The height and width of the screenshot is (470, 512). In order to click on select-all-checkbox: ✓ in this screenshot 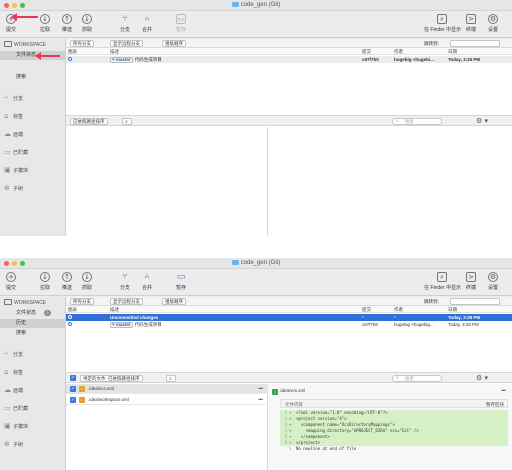, I will do `click(73, 378)`.